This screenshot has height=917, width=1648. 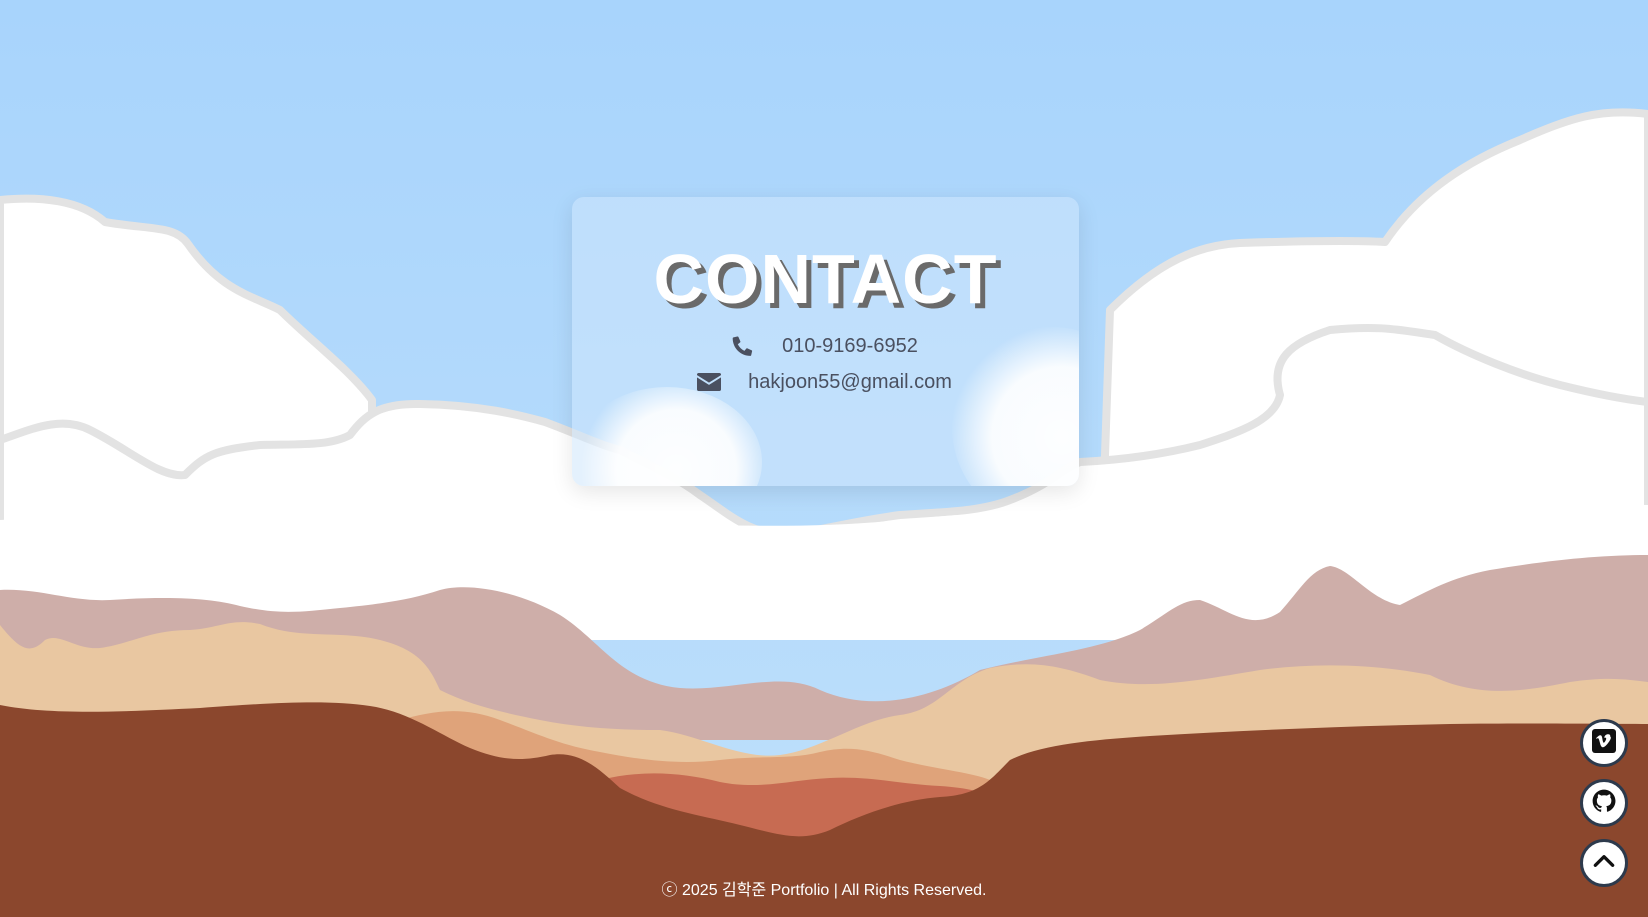 I want to click on vimeo-icon, so click(x=1604, y=743).